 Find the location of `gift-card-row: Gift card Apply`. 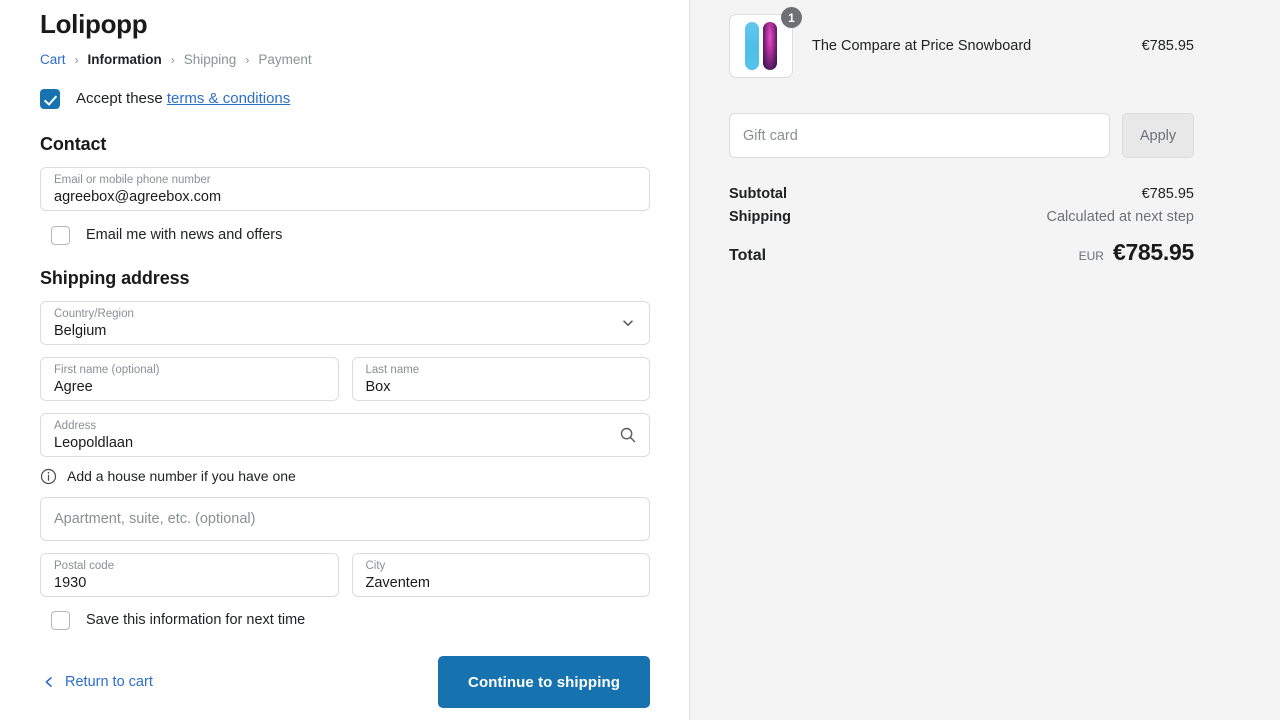

gift-card-row: Gift card Apply is located at coordinates (961, 135).